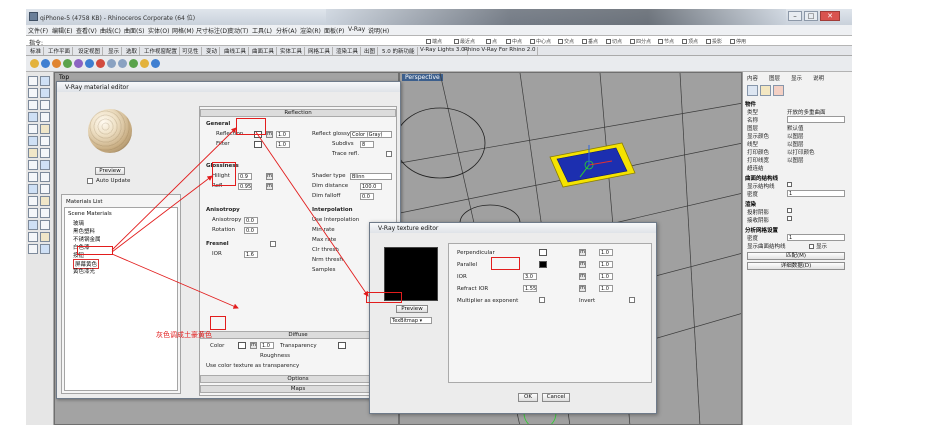 The image size is (935, 425). I want to click on osnap-vertex: 顶点, so click(690, 41).